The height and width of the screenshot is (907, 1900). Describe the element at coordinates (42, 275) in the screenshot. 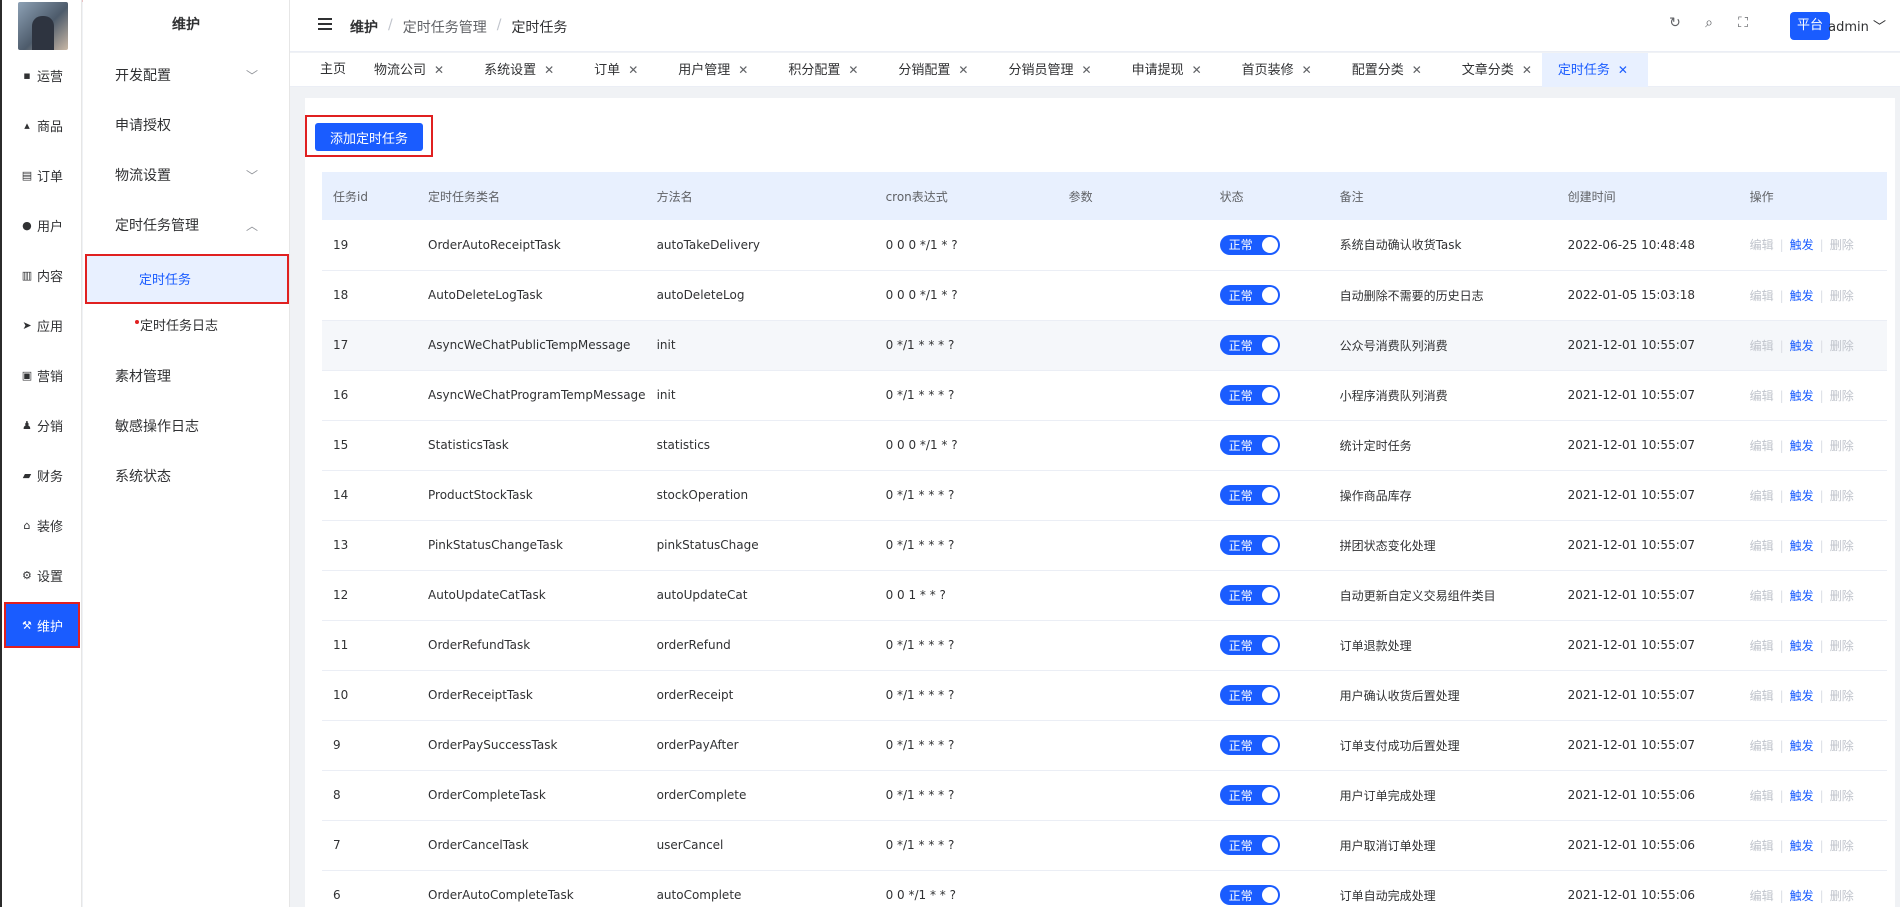

I see `rail-item-content: ▥ 内容` at that location.